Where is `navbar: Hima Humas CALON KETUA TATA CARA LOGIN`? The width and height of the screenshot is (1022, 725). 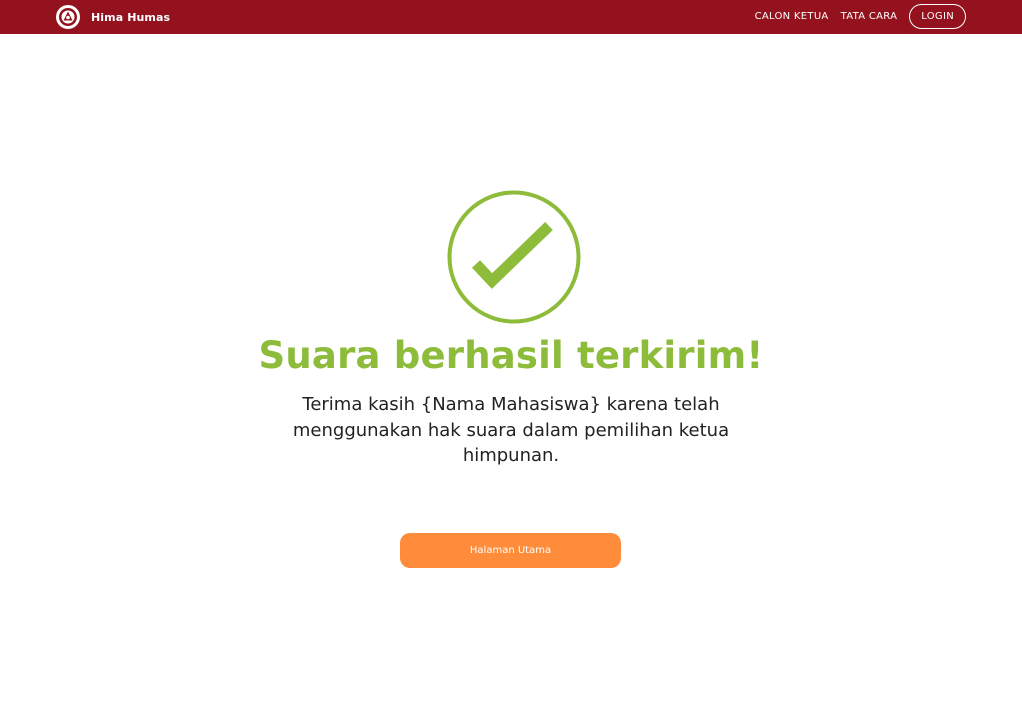 navbar: Hima Humas CALON KETUA TATA CARA LOGIN is located at coordinates (511, 17).